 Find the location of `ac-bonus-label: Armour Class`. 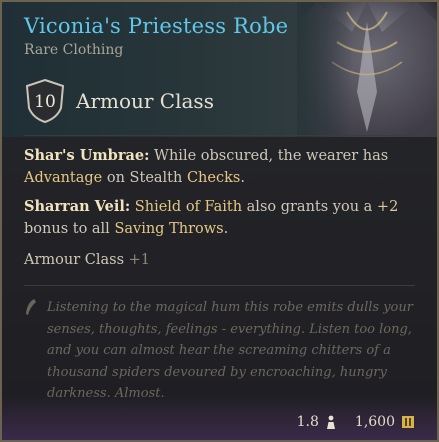

ac-bonus-label: Armour Class is located at coordinates (74, 260).